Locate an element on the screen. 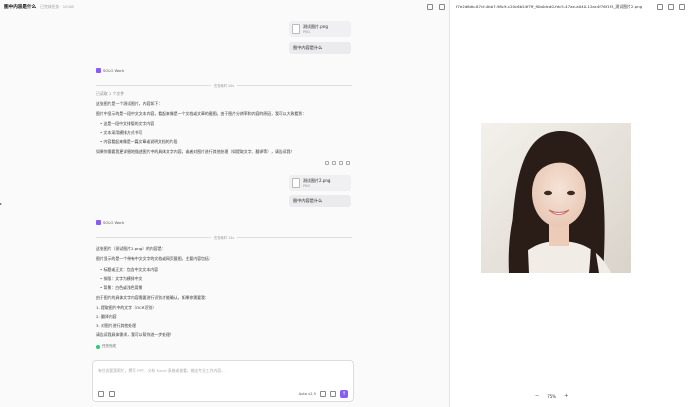  reply-line: 1. 提取图片中的文字（OCR识别） is located at coordinates (126, 307).